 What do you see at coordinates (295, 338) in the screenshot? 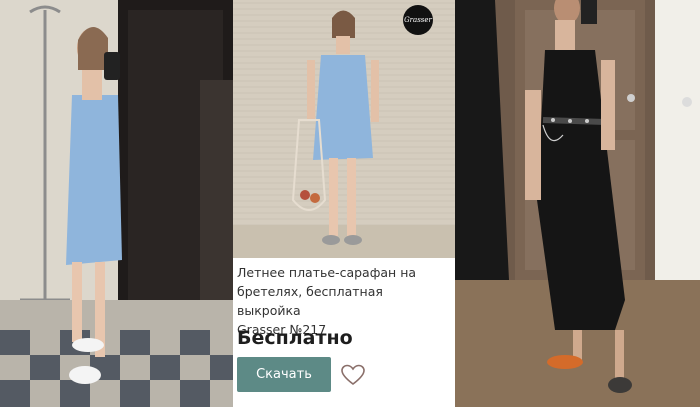
I see `product-price: Бесплатно` at bounding box center [295, 338].